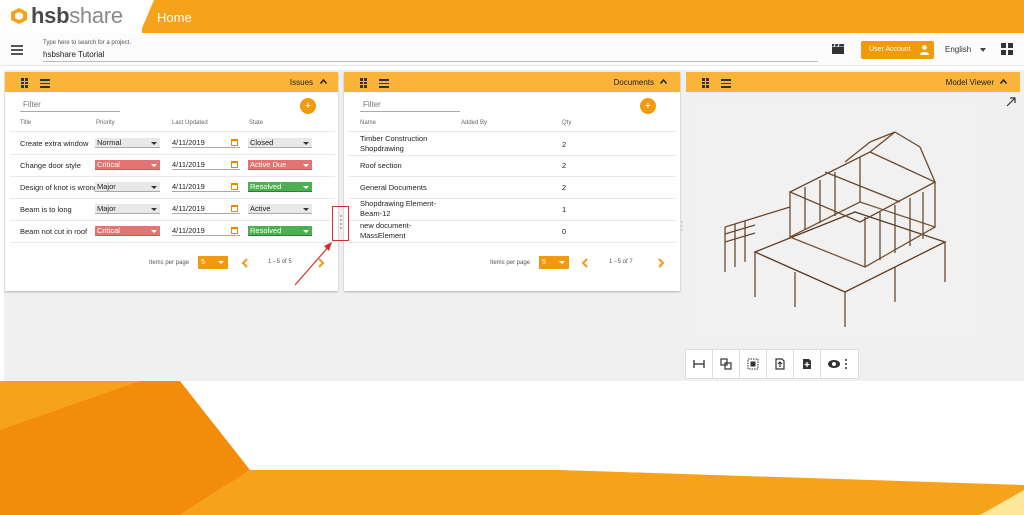 This screenshot has height=515, width=1024. Describe the element at coordinates (564, 209) in the screenshot. I see `document-qty: 1` at that location.